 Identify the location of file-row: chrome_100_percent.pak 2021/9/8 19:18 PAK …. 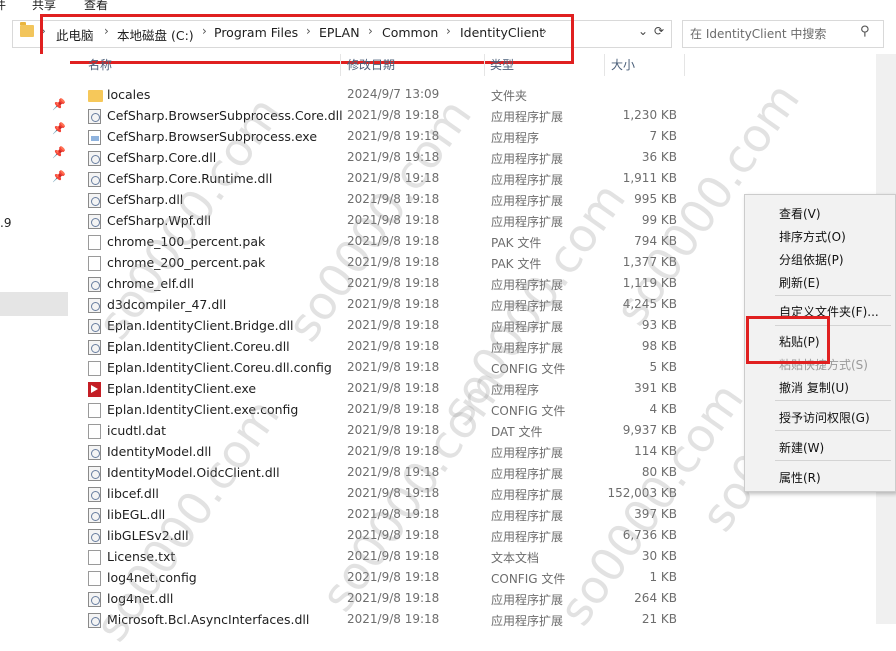
(383, 242).